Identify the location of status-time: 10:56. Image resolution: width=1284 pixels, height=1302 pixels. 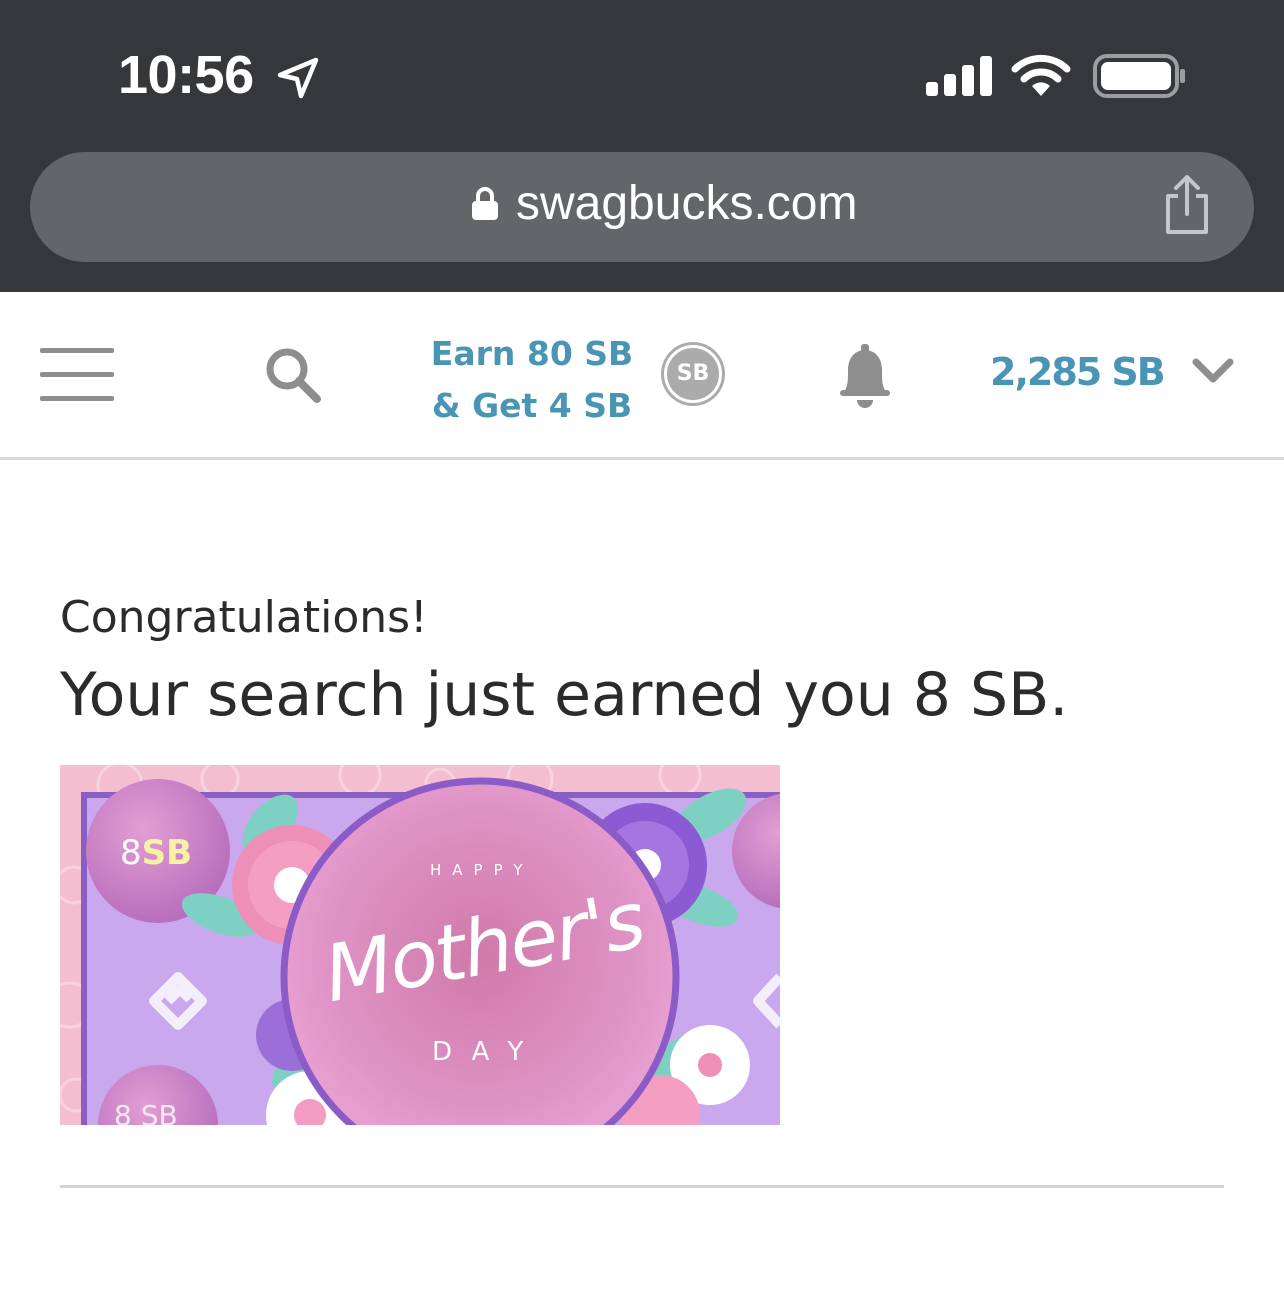
(186, 75).